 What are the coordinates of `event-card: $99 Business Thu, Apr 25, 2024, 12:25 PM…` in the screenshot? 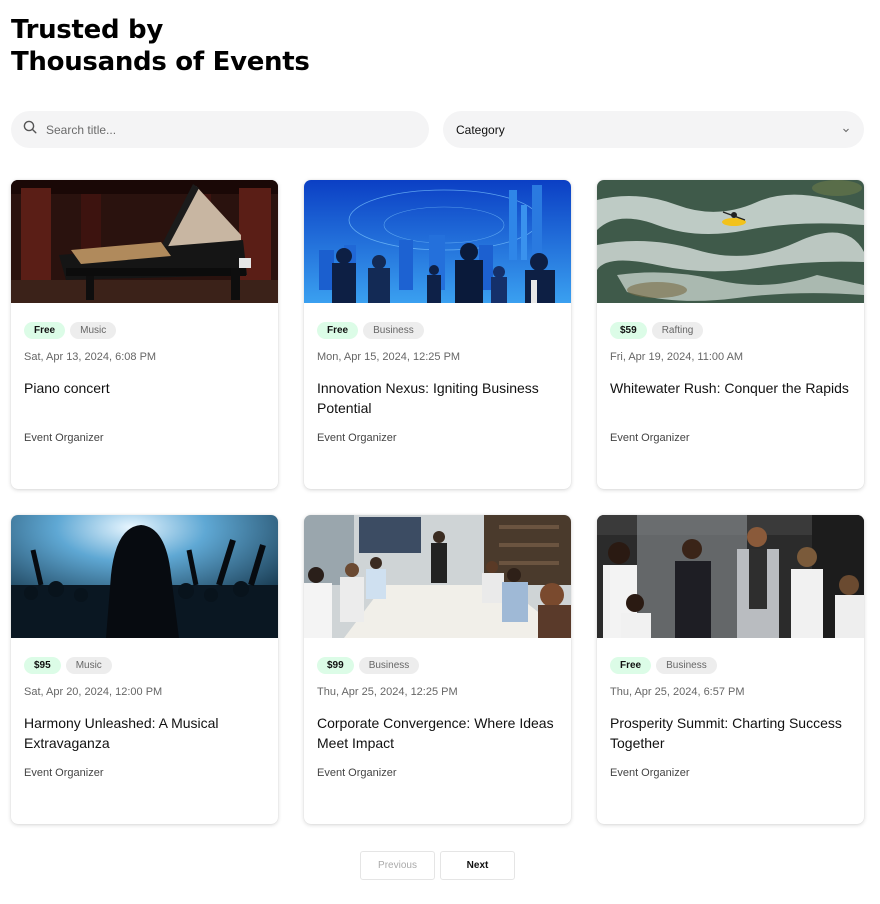 It's located at (437, 669).